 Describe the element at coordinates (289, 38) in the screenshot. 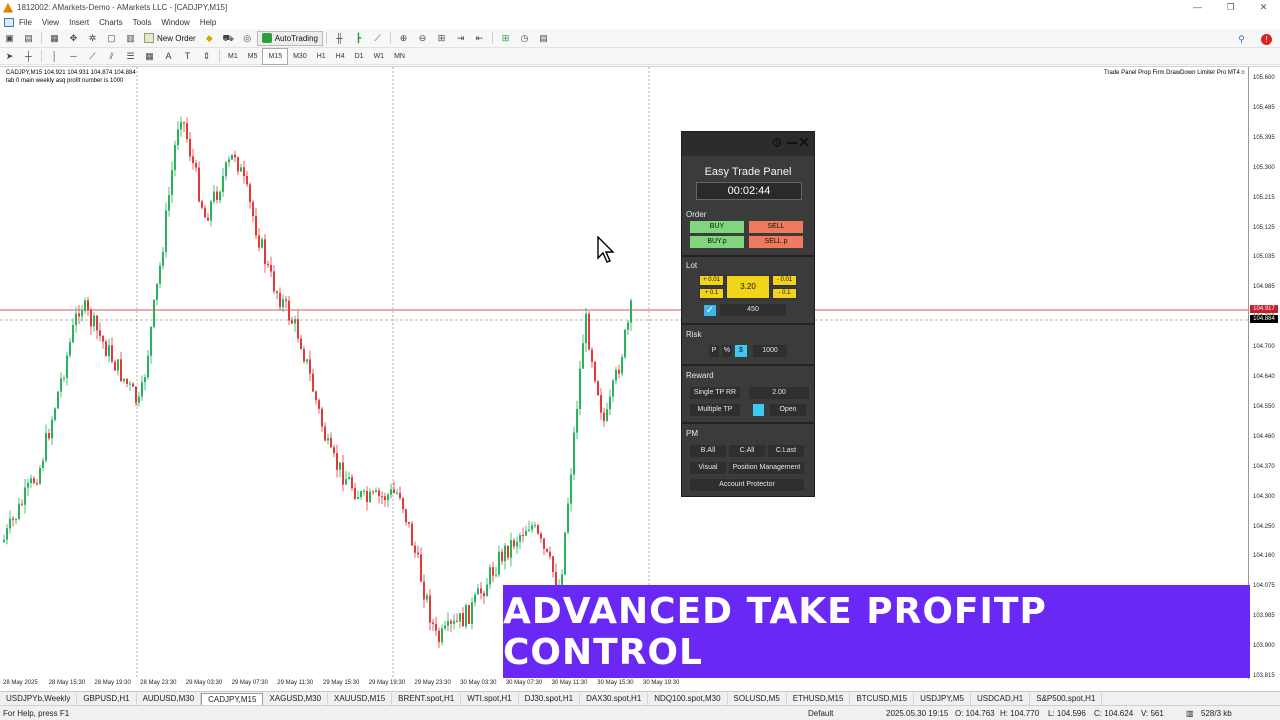

I see `auto-trading-button: AutoTrading` at that location.